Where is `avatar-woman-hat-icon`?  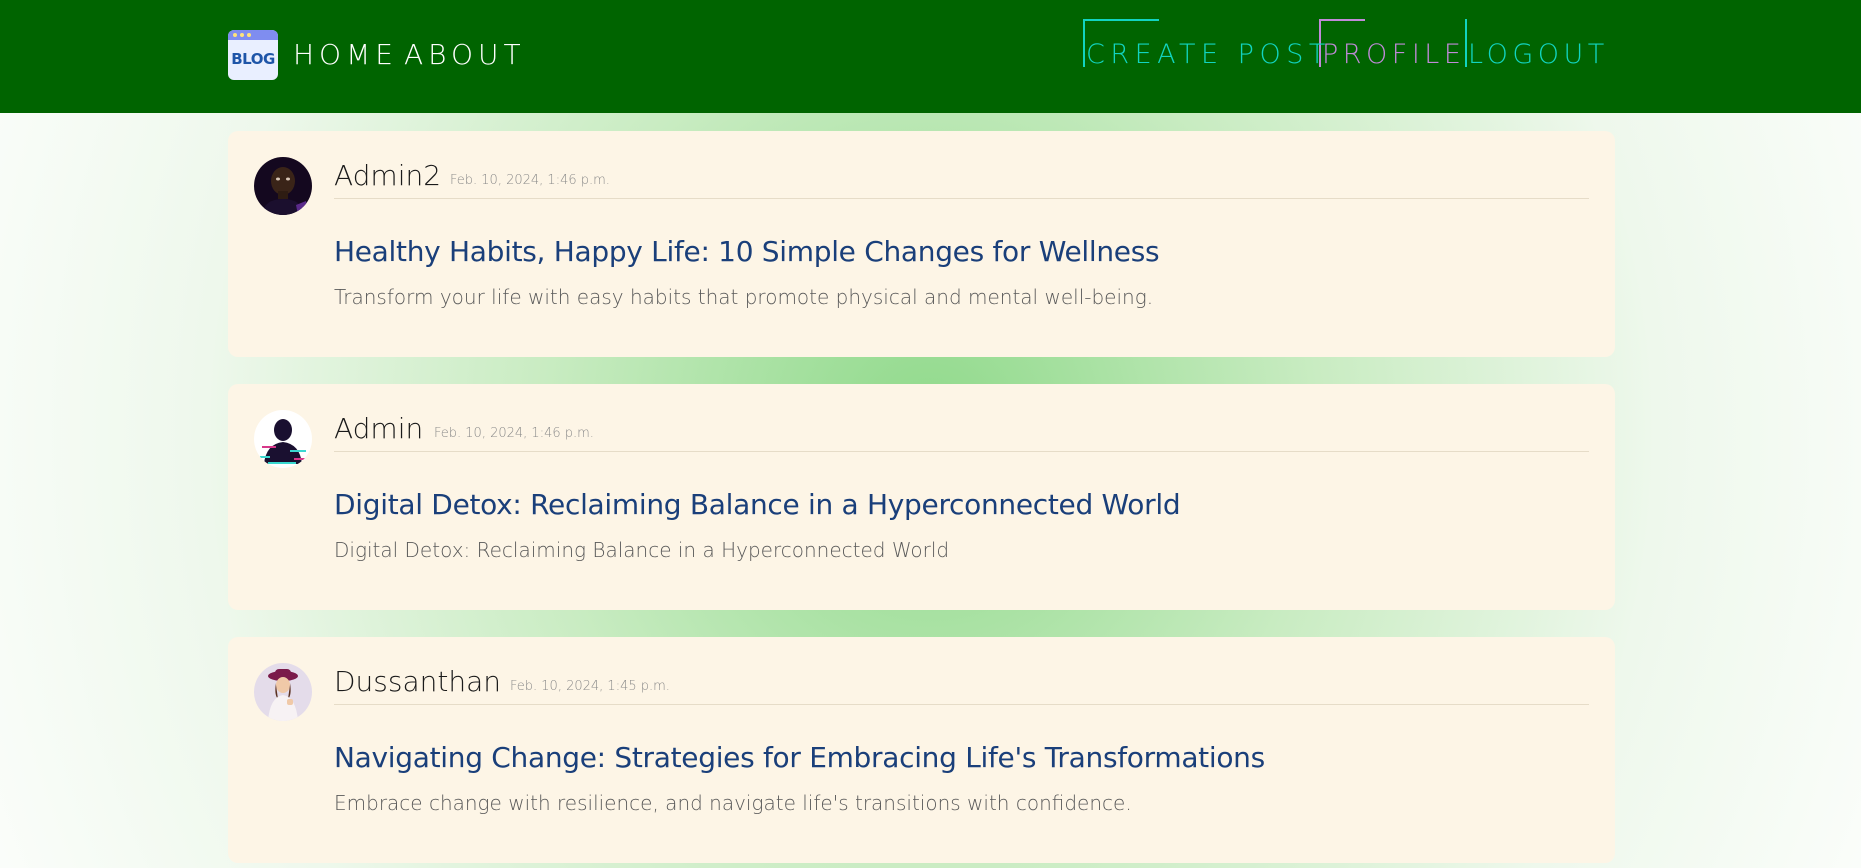 avatar-woman-hat-icon is located at coordinates (283, 692).